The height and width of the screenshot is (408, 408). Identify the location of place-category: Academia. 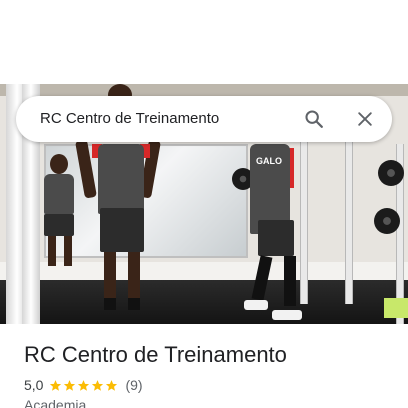
(55, 402).